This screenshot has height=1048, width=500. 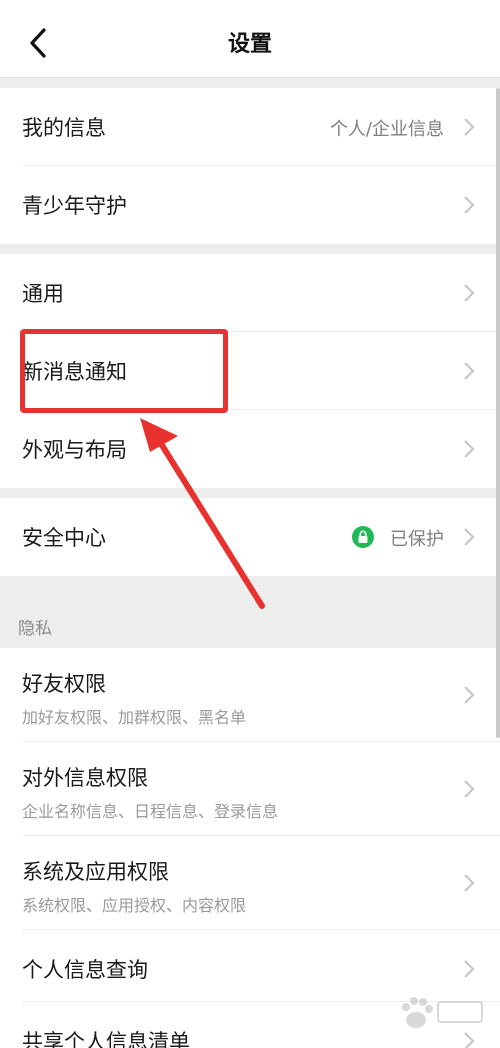 What do you see at coordinates (64, 128) in the screenshot?
I see `settings-item-label: 我的信息` at bounding box center [64, 128].